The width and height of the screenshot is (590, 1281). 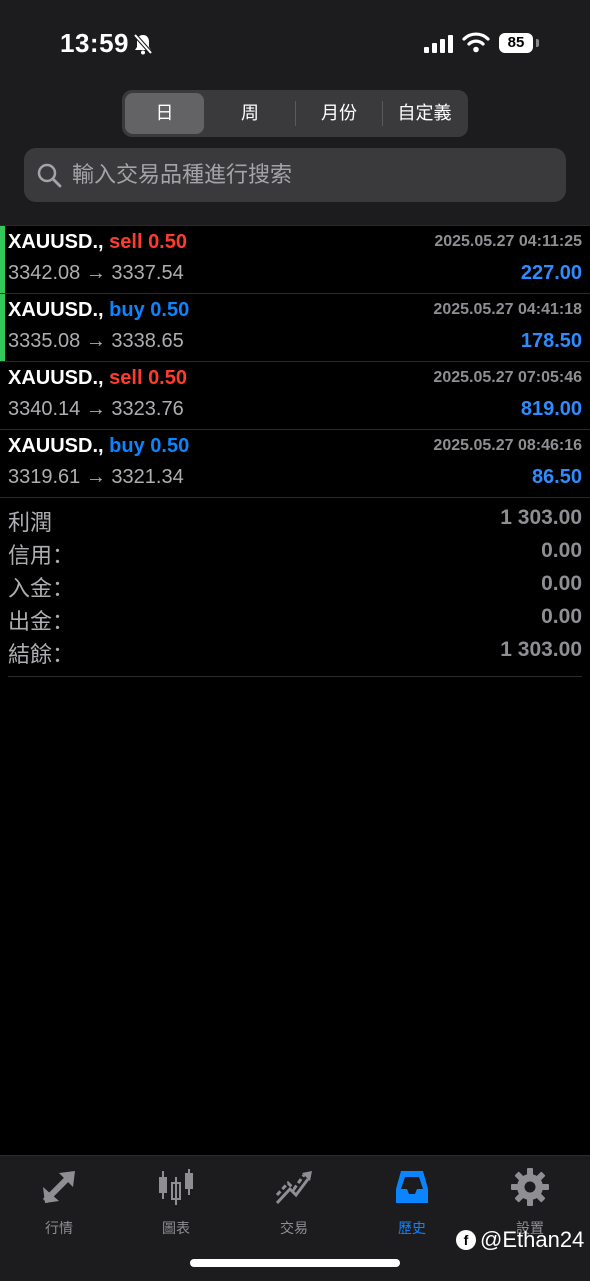 What do you see at coordinates (293, 1188) in the screenshot?
I see `trade-trend-icon` at bounding box center [293, 1188].